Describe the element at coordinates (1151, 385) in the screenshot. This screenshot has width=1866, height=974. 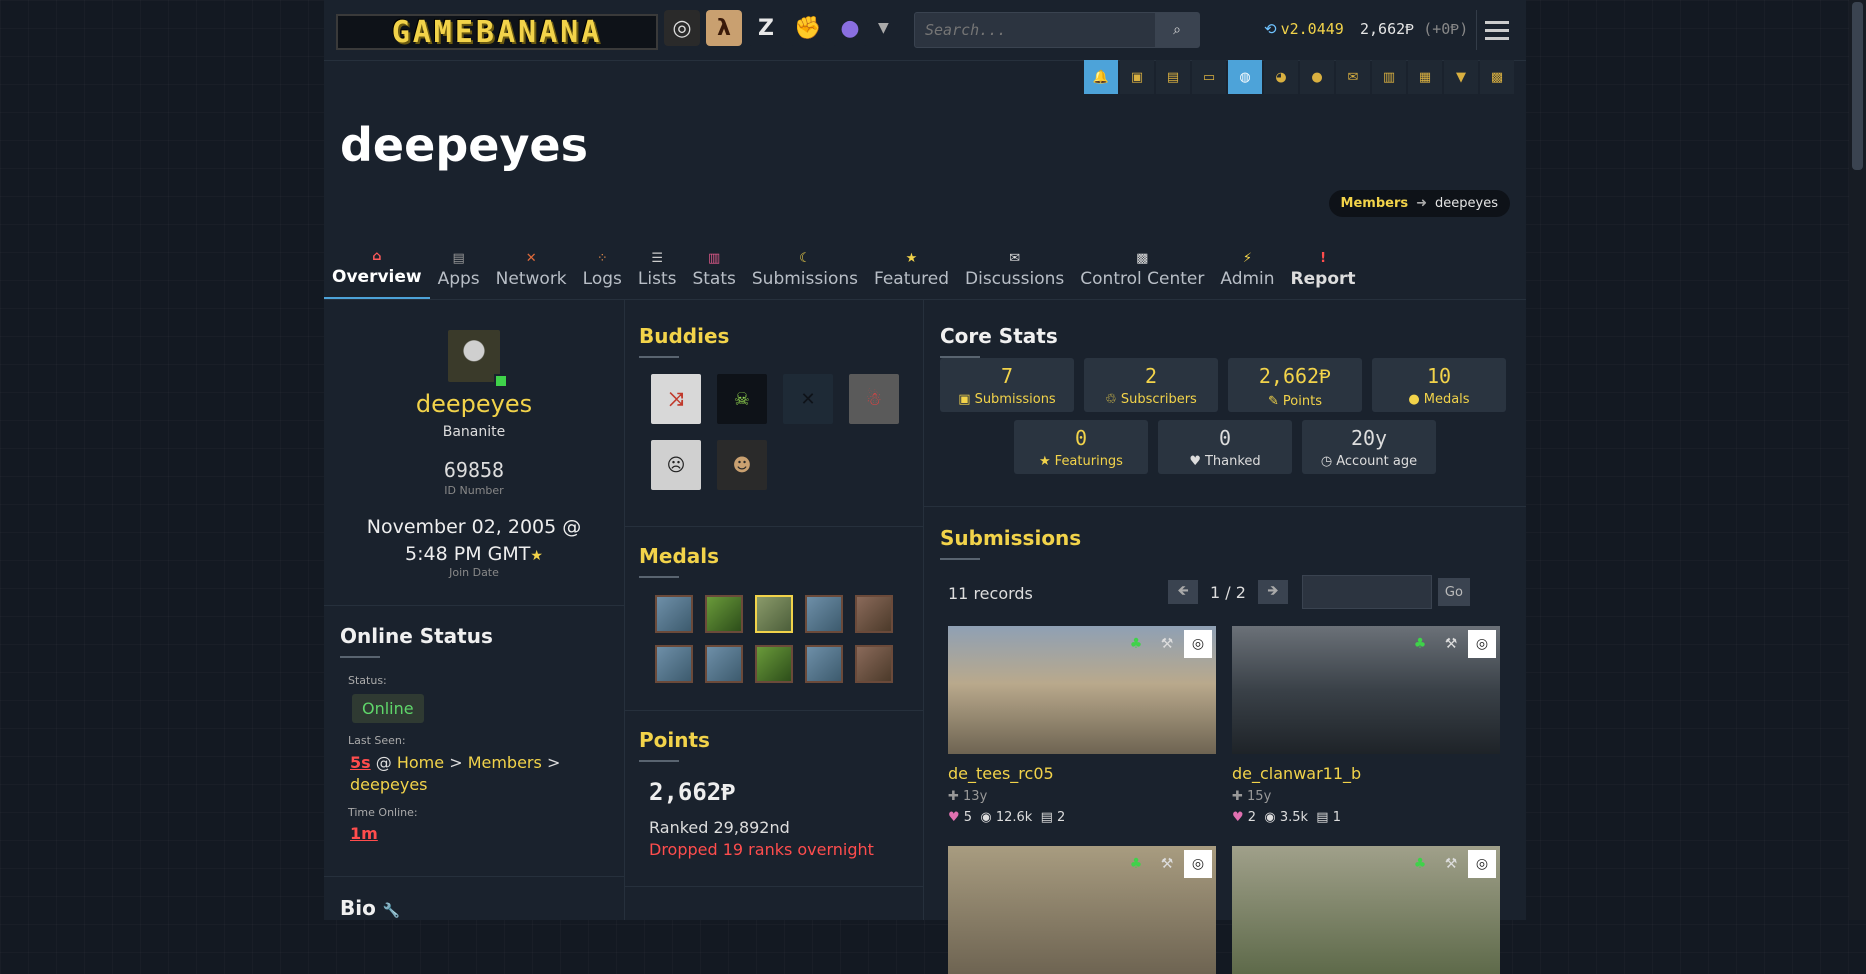
I see `stat-subscribers: 2 ♲ Subscribers` at that location.